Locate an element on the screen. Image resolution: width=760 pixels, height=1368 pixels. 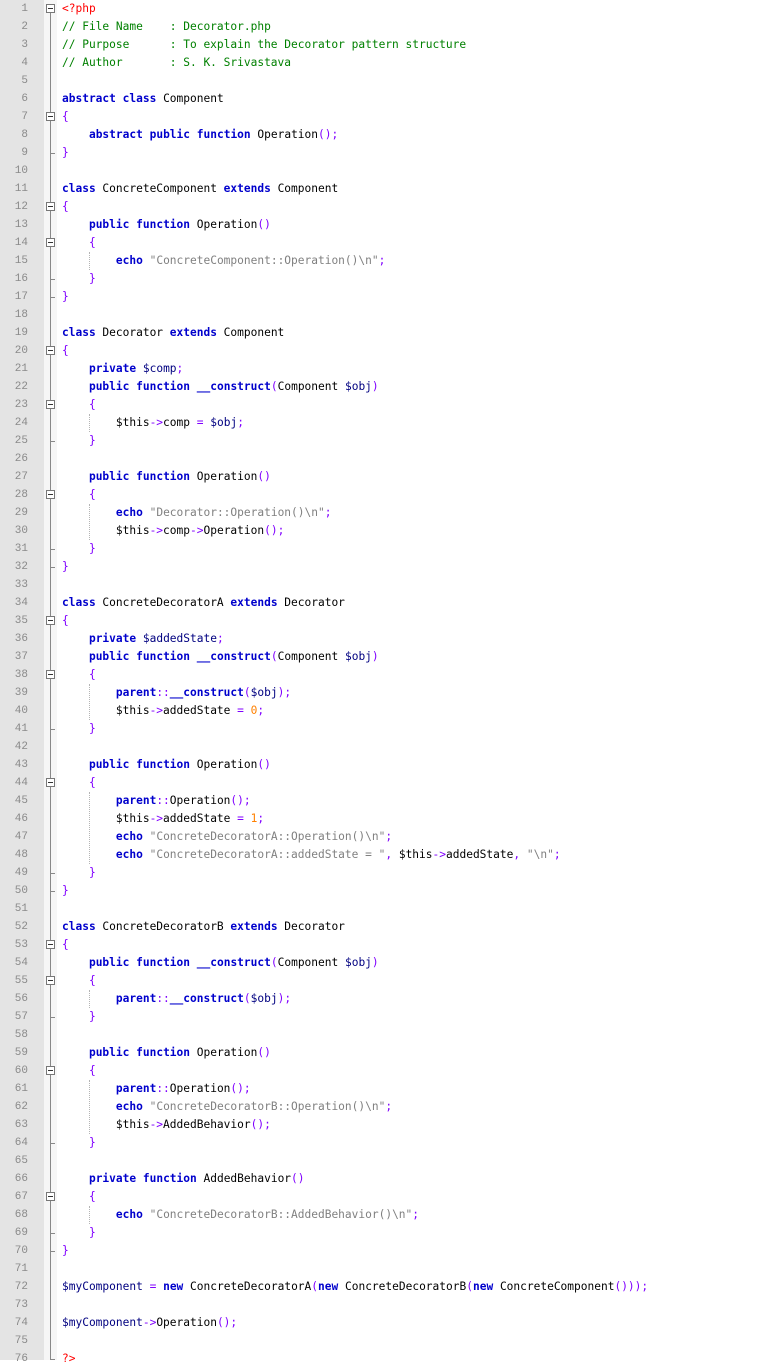
code-text: private function AddedBehavior() is located at coordinates (183, 1179).